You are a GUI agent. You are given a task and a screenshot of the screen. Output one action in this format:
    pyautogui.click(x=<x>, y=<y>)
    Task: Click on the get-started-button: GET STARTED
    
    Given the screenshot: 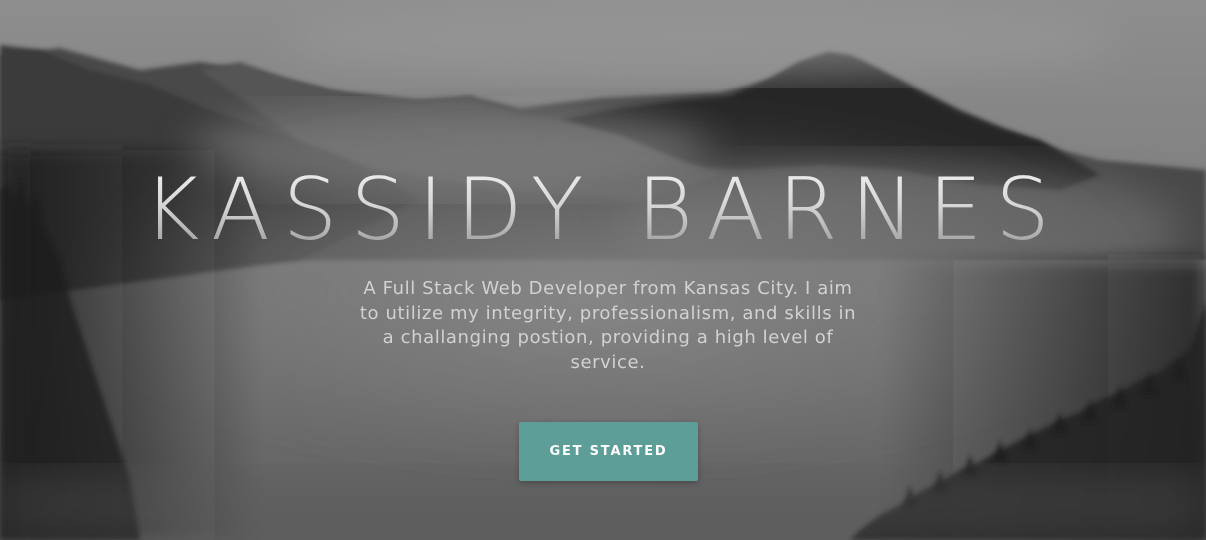 What is the action you would take?
    pyautogui.click(x=608, y=451)
    